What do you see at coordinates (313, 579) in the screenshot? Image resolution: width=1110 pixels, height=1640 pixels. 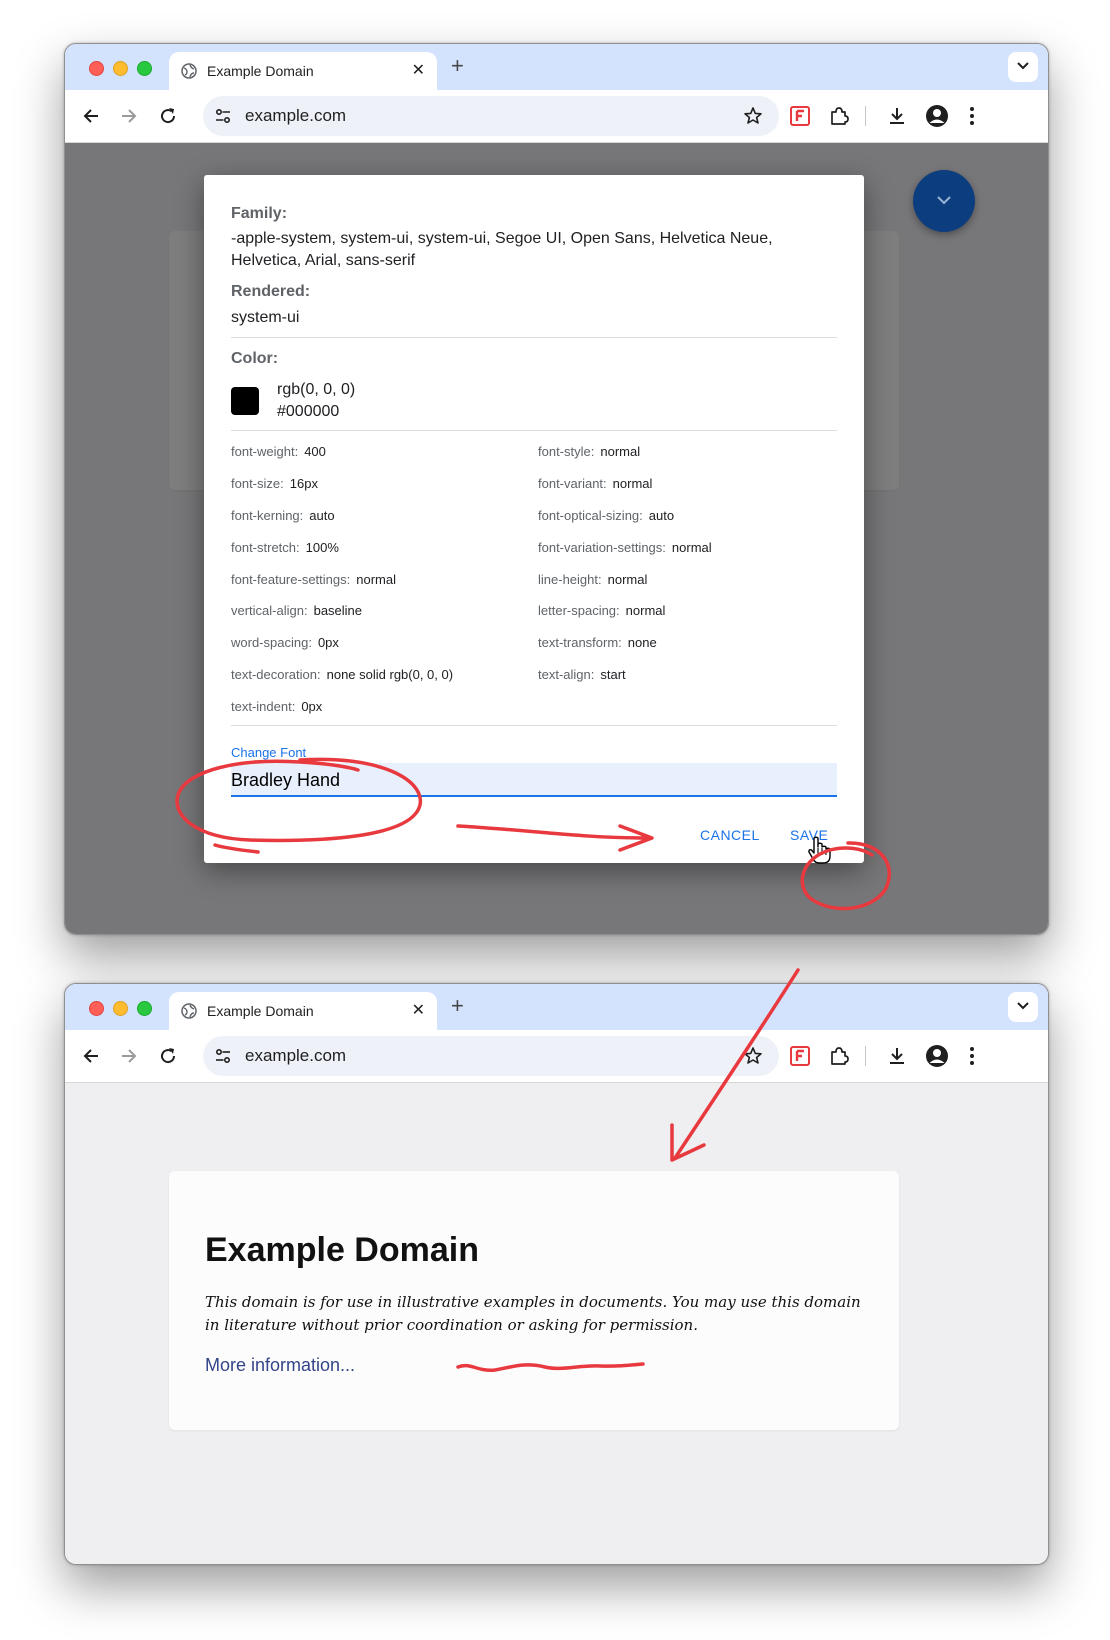 I see `prop-font-feature-settings: font-feature-settings: normal` at bounding box center [313, 579].